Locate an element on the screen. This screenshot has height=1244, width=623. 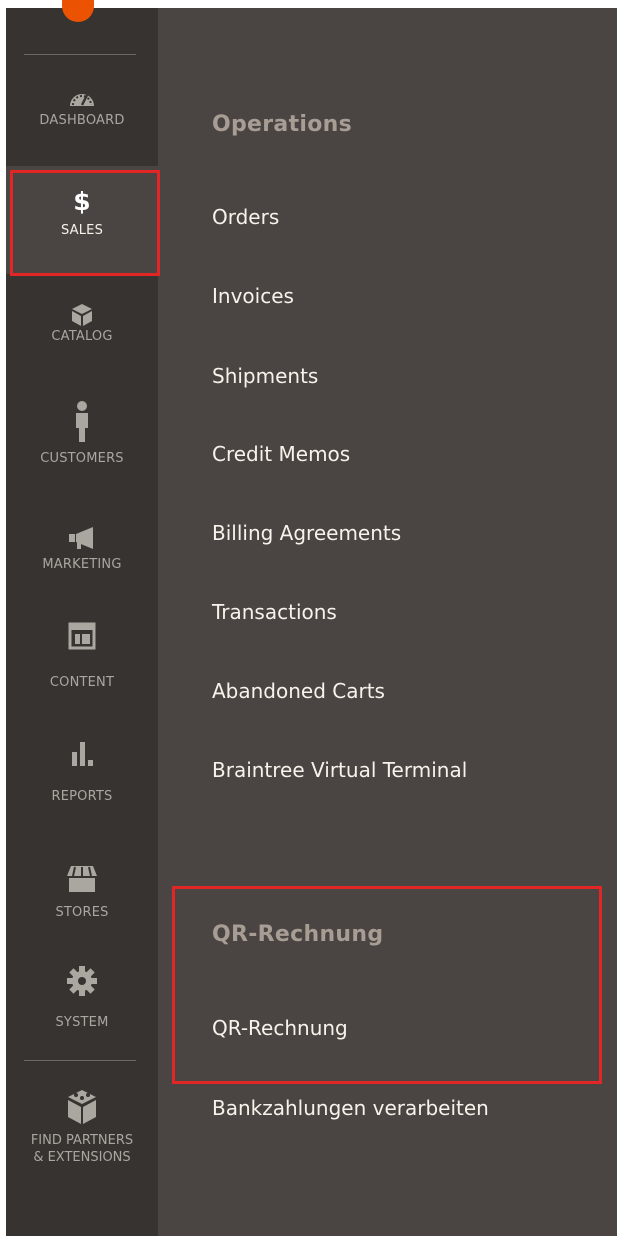
blocks-icon is located at coordinates (82, 1101).